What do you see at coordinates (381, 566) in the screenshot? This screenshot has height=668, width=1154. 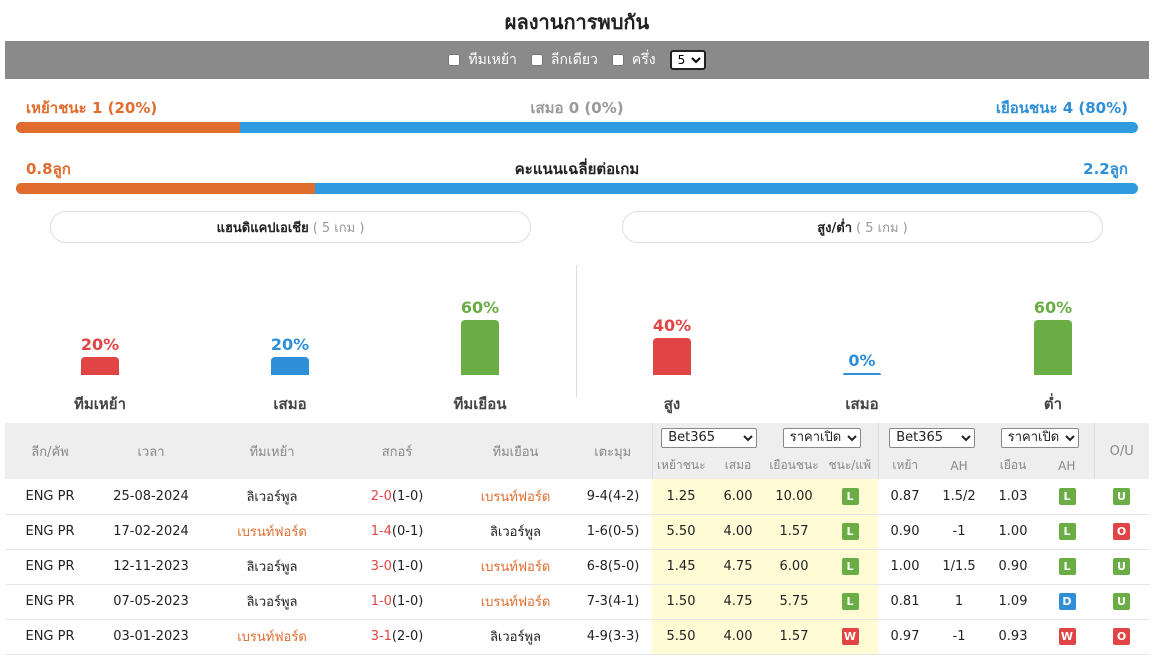 I see `score-ft: 3-0` at bounding box center [381, 566].